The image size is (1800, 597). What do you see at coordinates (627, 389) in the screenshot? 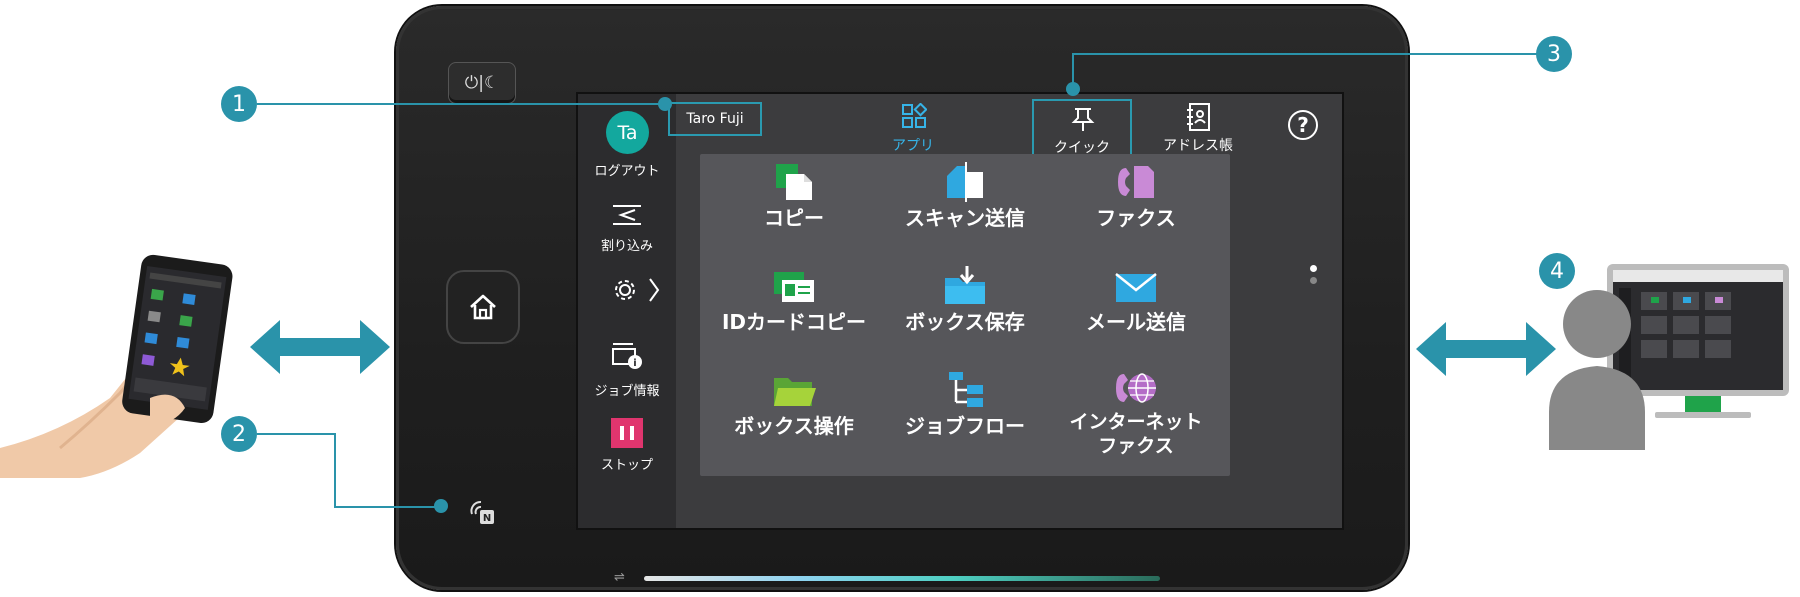
I see `job-info-label: ジョブ情報` at bounding box center [627, 389].